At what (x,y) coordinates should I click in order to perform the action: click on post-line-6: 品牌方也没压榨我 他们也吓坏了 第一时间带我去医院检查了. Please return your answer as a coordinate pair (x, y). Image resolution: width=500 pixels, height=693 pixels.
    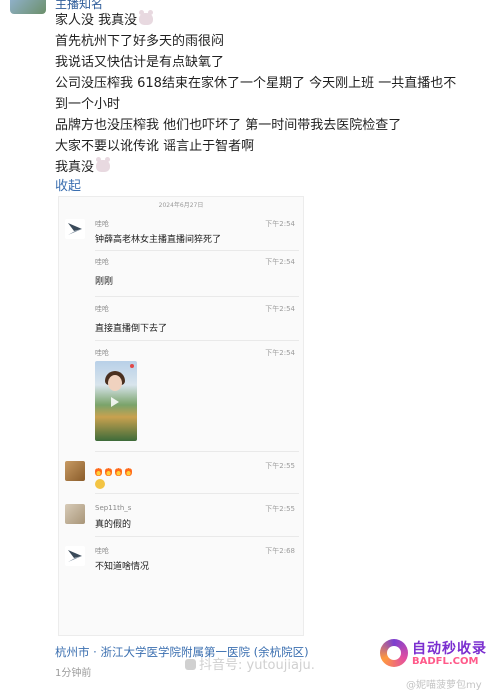
    Looking at the image, I should click on (228, 125).